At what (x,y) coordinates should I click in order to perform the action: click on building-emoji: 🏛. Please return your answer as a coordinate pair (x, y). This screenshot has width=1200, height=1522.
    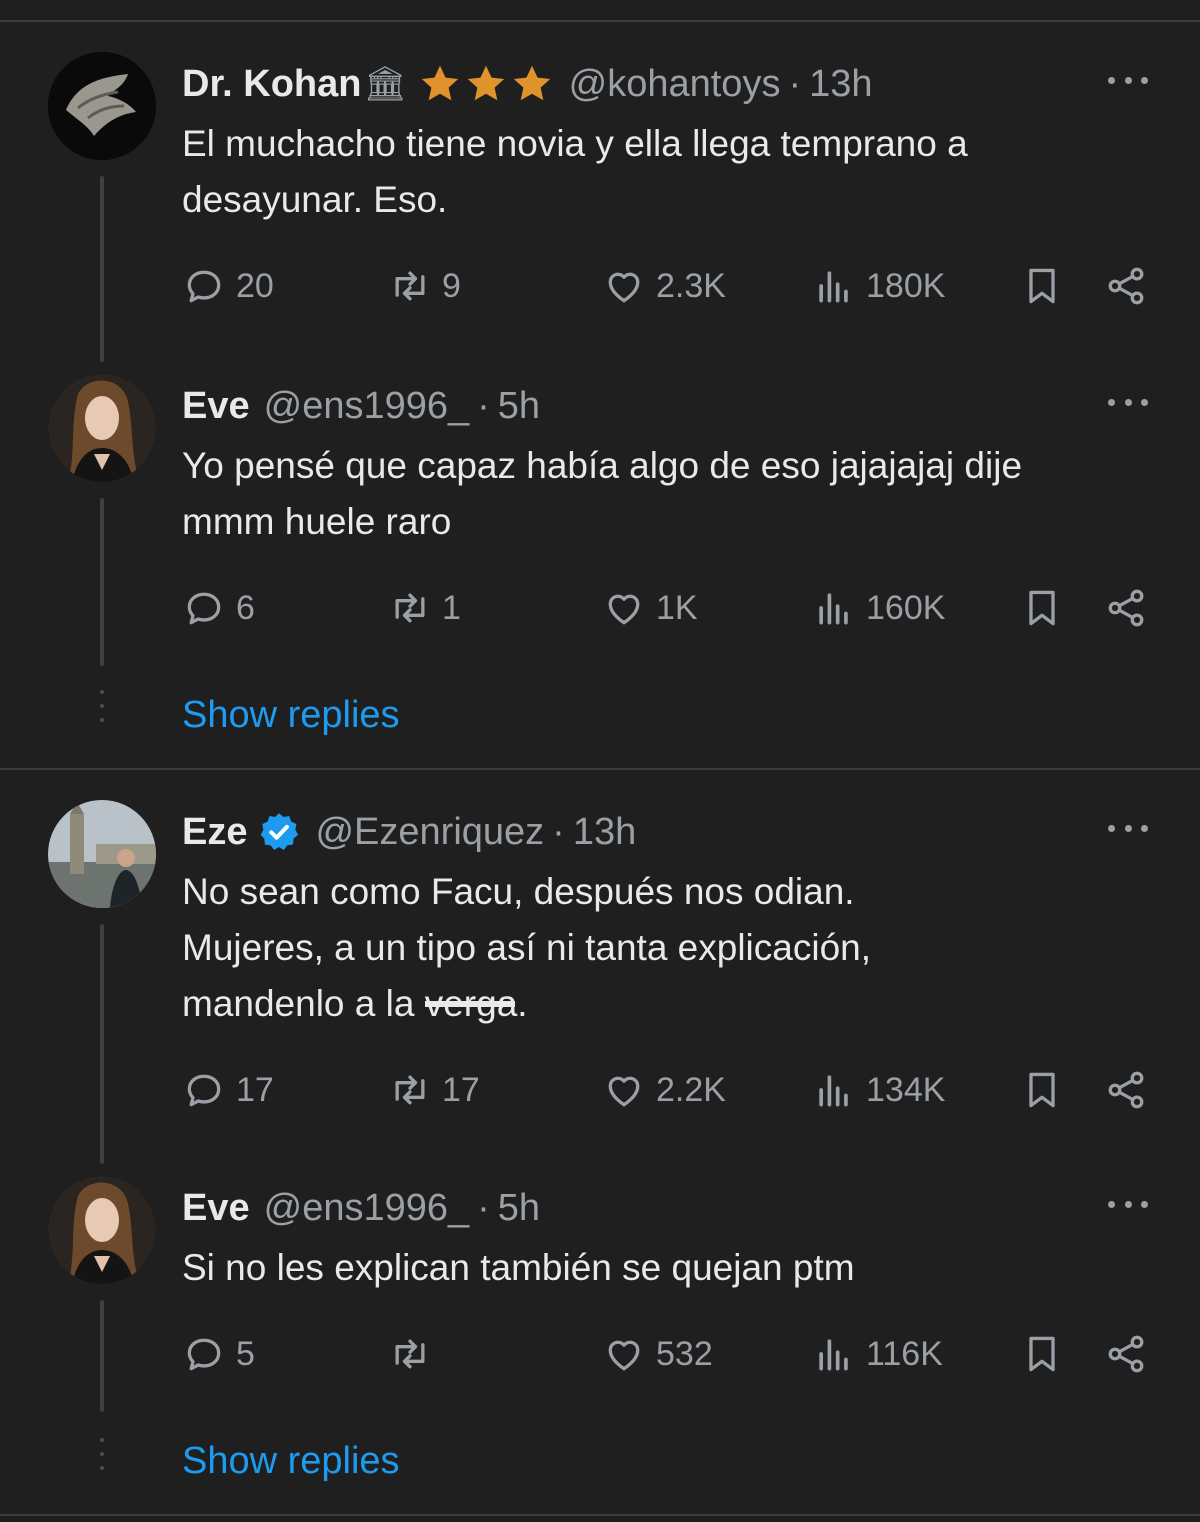
    Looking at the image, I should click on (385, 84).